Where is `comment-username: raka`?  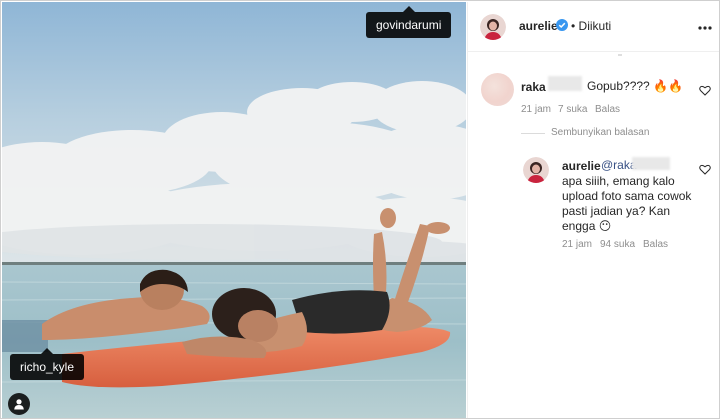
comment-username: raka is located at coordinates (533, 87).